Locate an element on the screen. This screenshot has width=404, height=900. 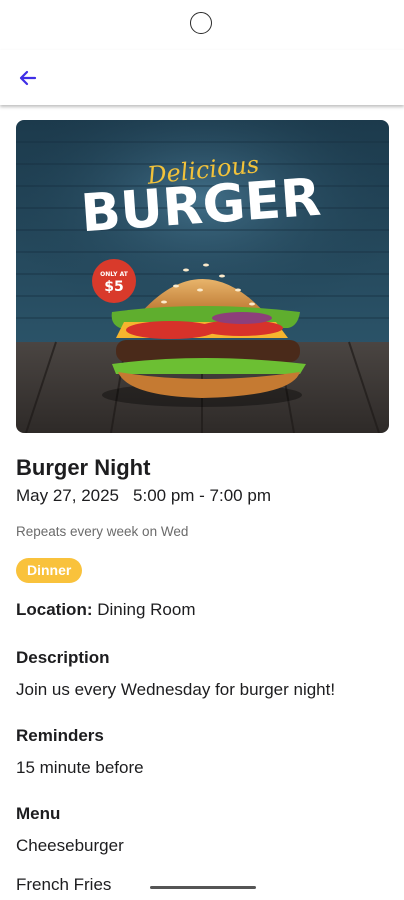
menu-item: French Fries is located at coordinates (64, 884).